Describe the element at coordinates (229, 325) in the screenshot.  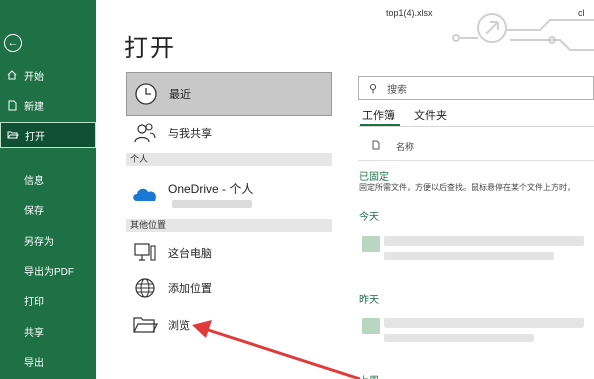
I see `location-browse: 浏览` at that location.